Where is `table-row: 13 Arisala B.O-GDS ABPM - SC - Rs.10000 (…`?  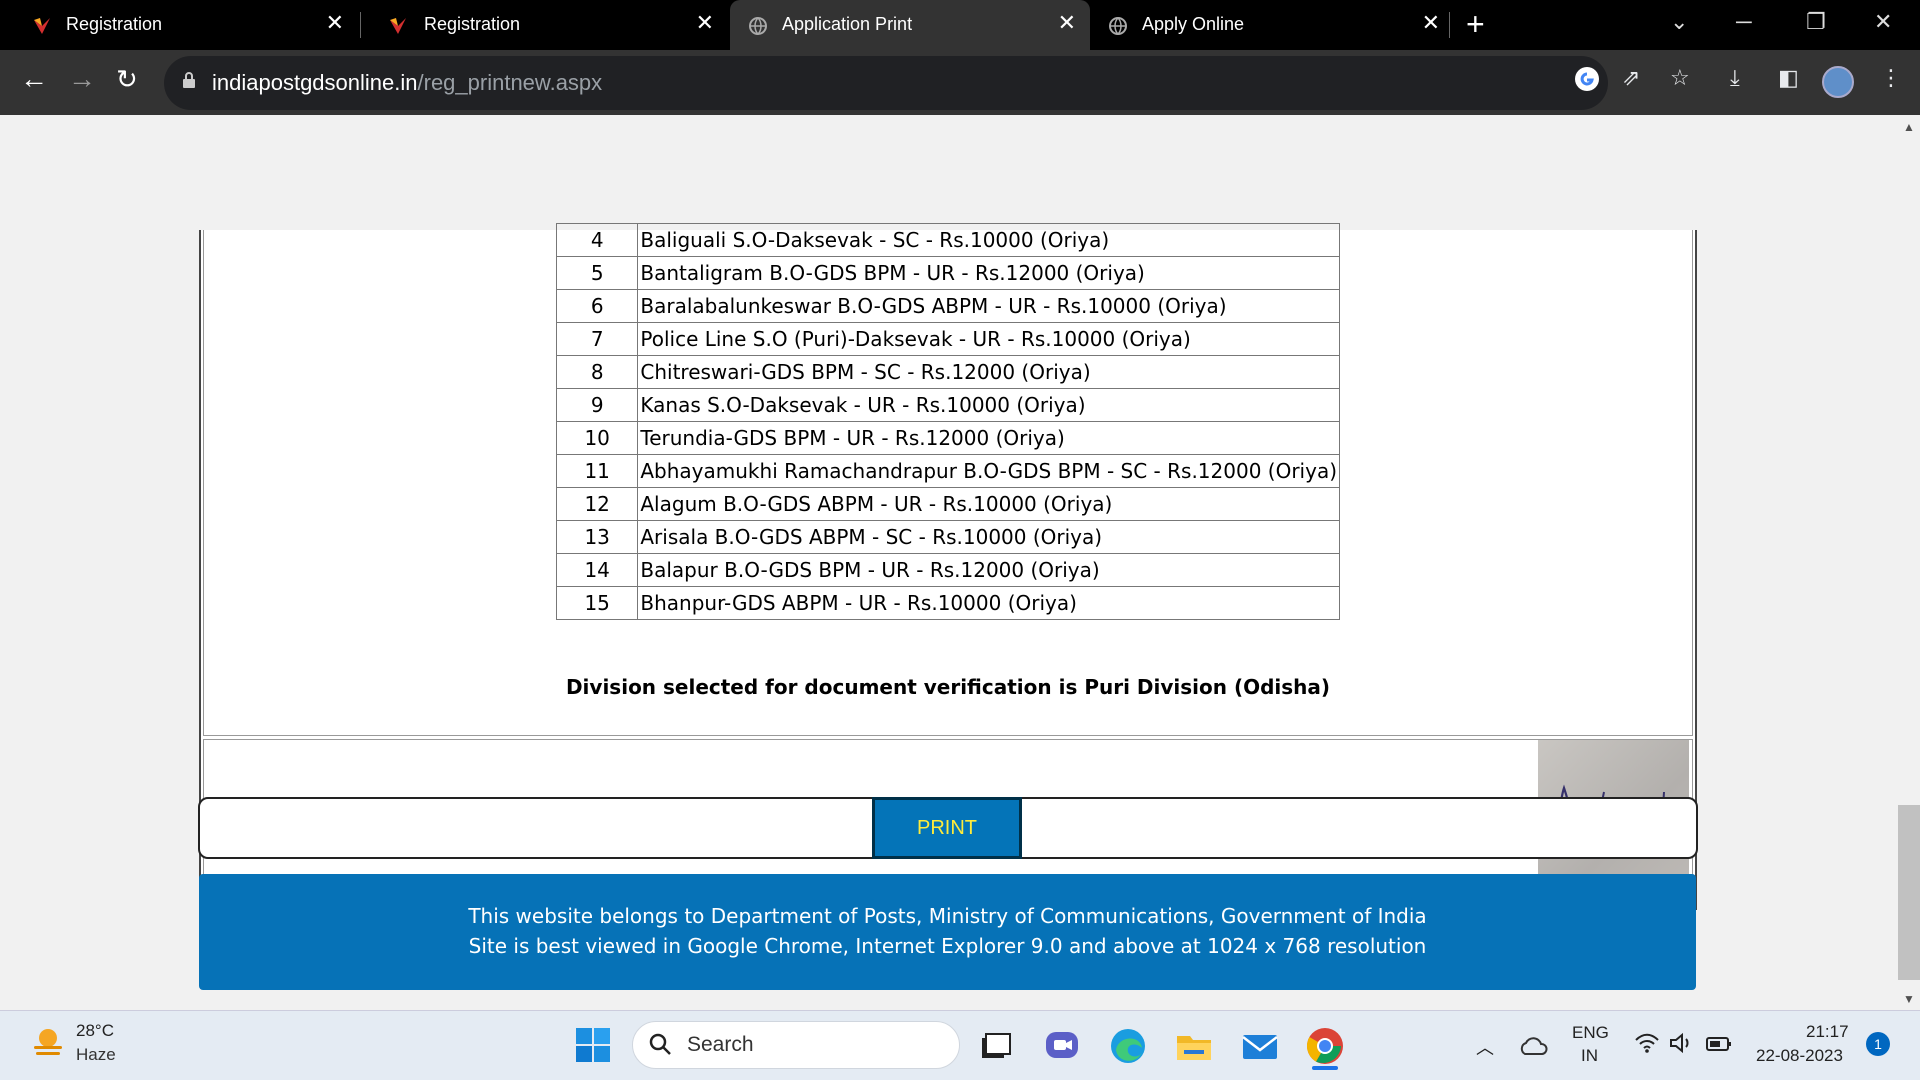 table-row: 13 Arisala B.O-GDS ABPM - SC - Rs.10000 (… is located at coordinates (947, 537).